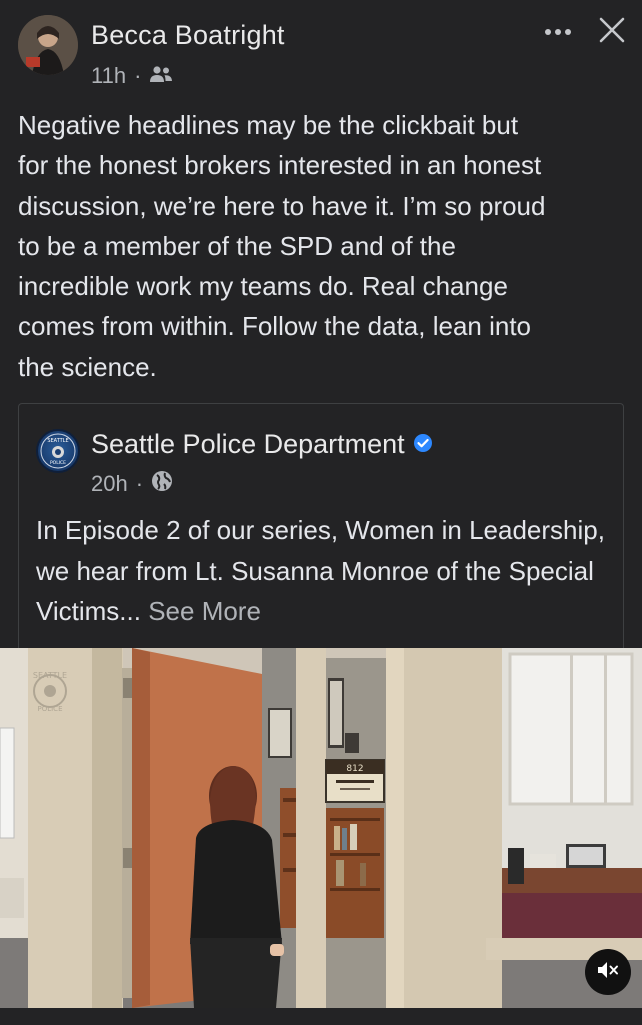  Describe the element at coordinates (161, 76) in the screenshot. I see `friends-icon` at that location.